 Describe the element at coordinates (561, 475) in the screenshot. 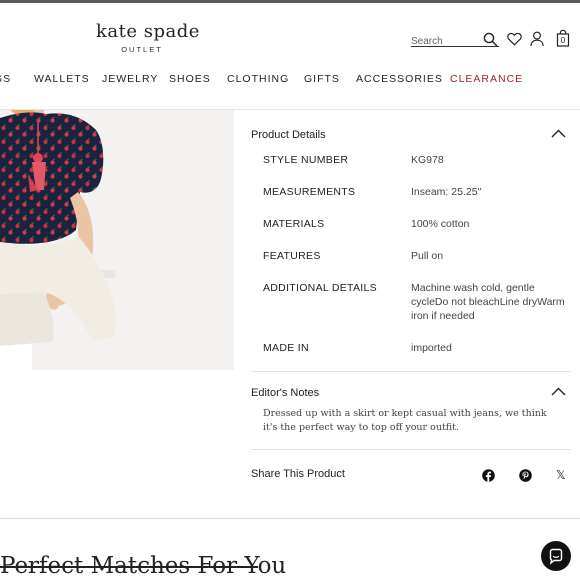

I see `x-icon: 𝕏` at that location.